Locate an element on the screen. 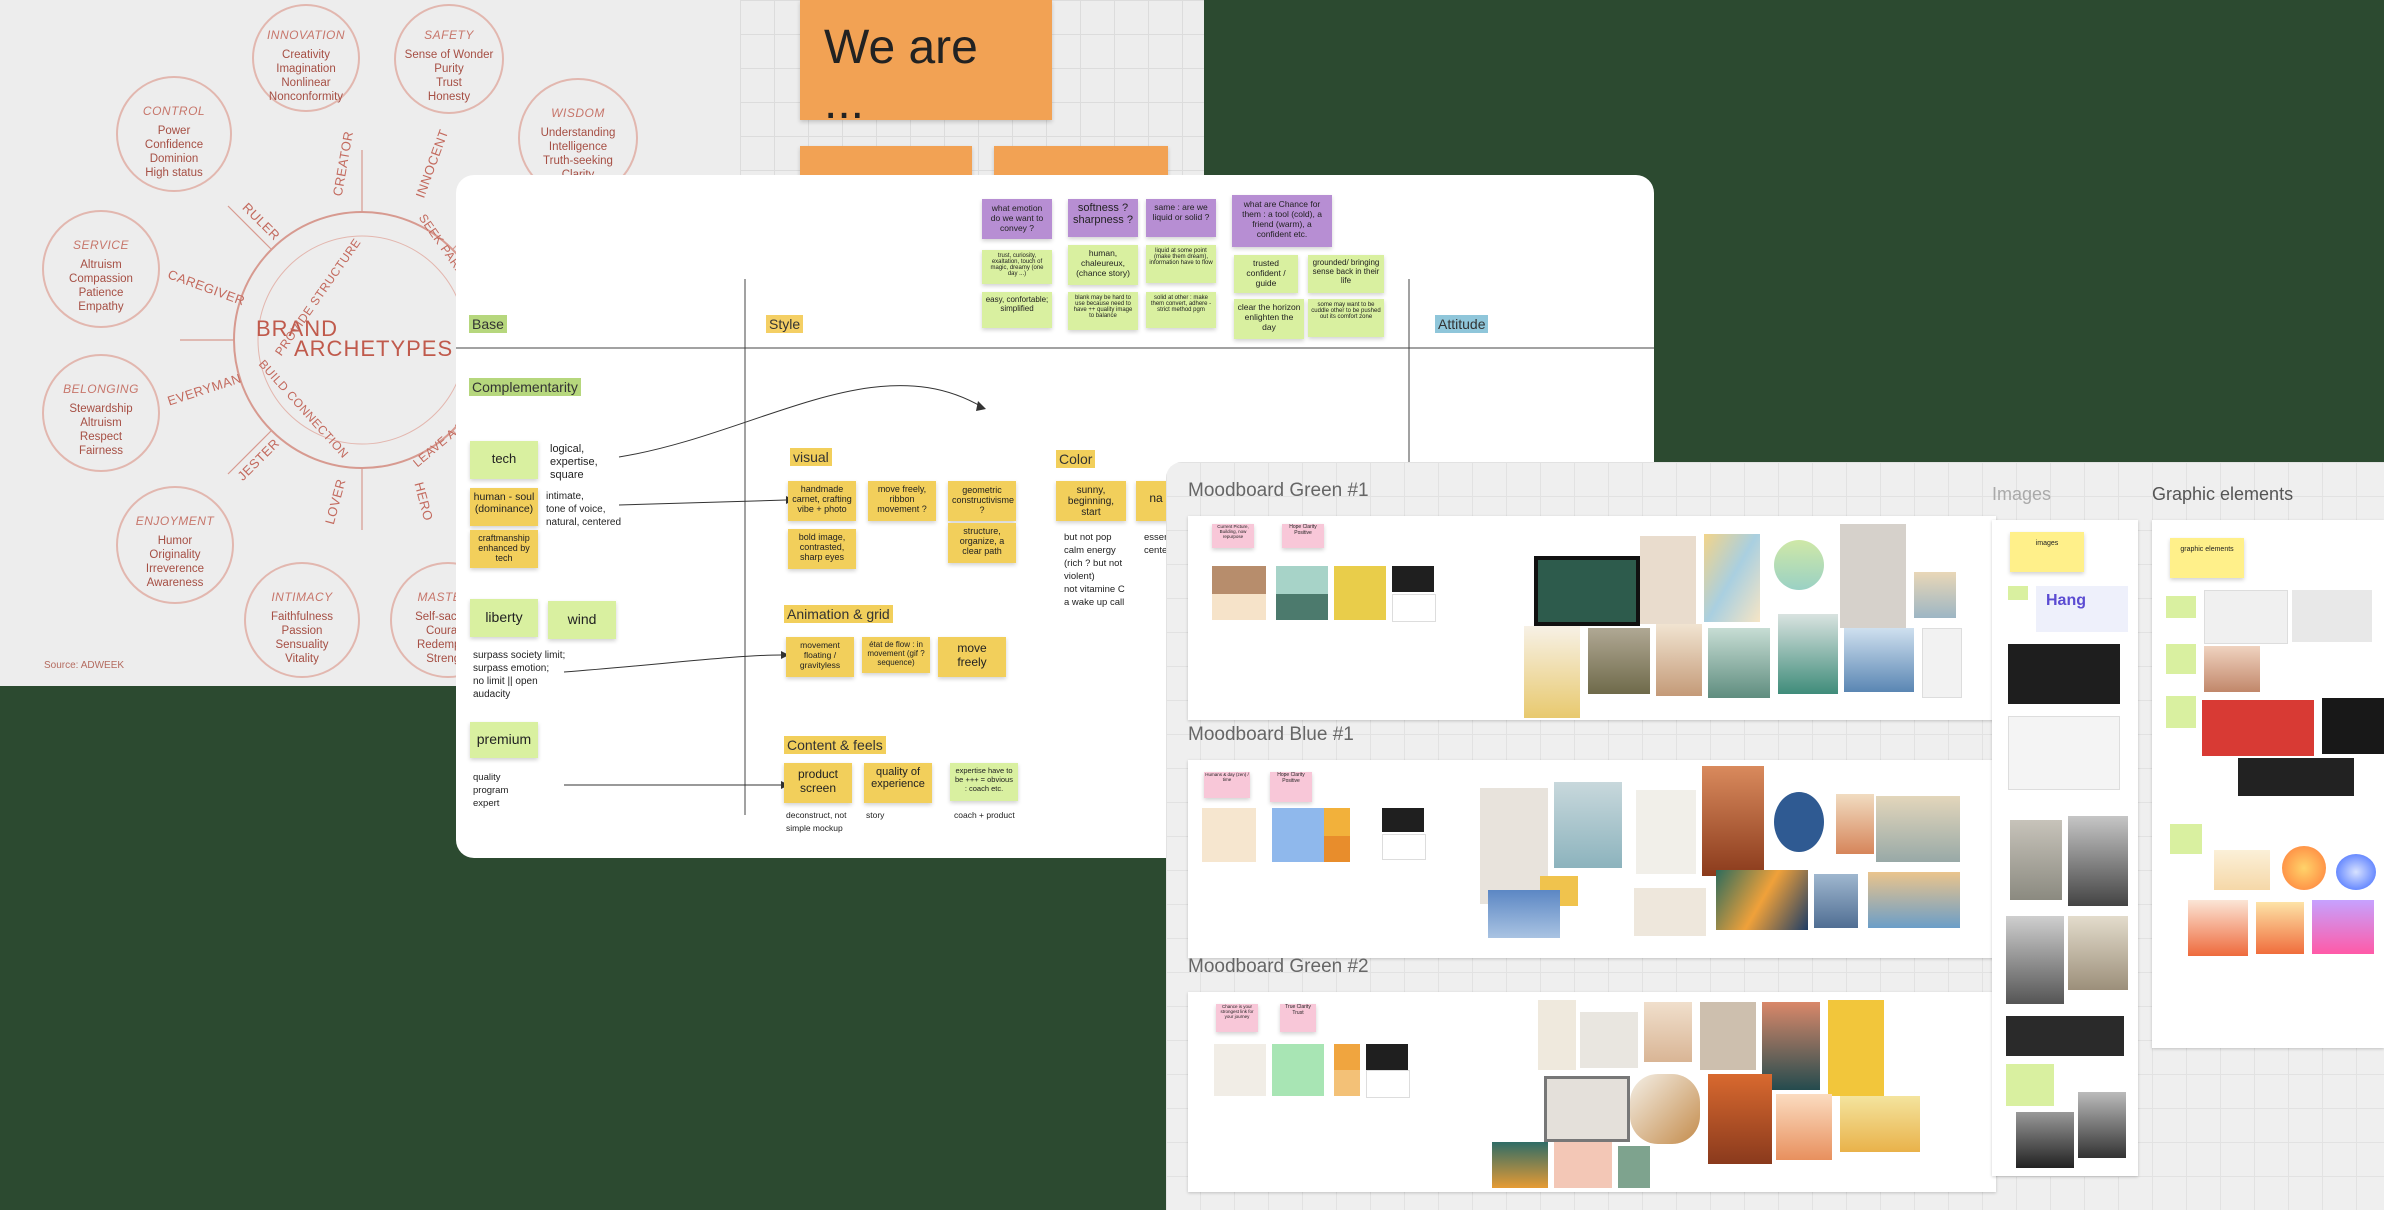 The height and width of the screenshot is (1210, 2384). base-wind: wind is located at coordinates (582, 620).